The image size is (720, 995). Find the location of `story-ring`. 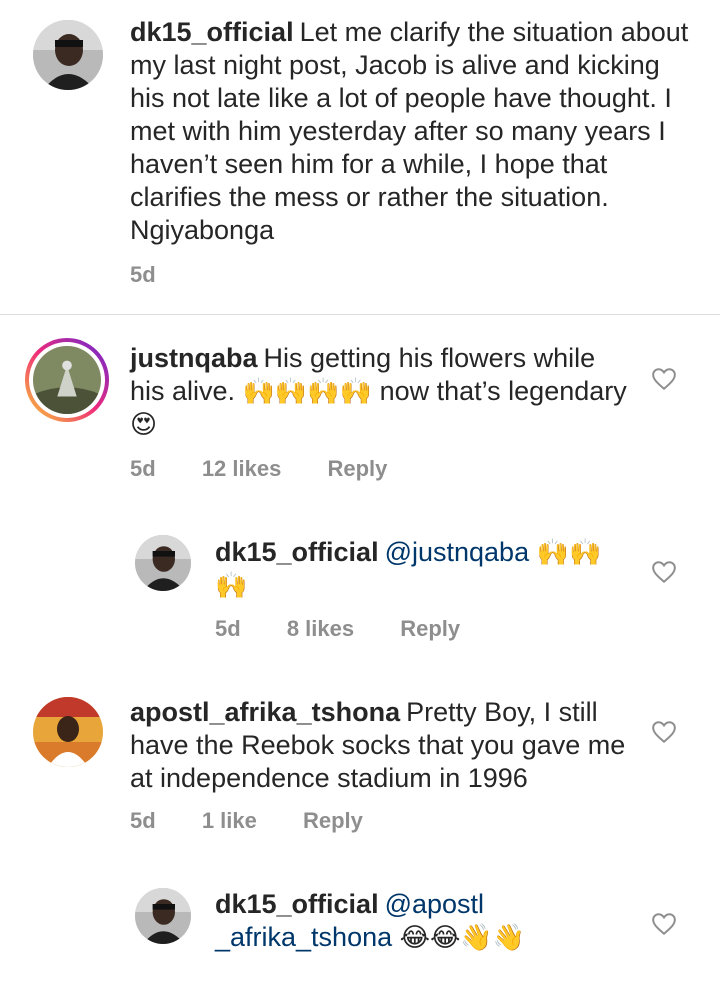

story-ring is located at coordinates (67, 380).